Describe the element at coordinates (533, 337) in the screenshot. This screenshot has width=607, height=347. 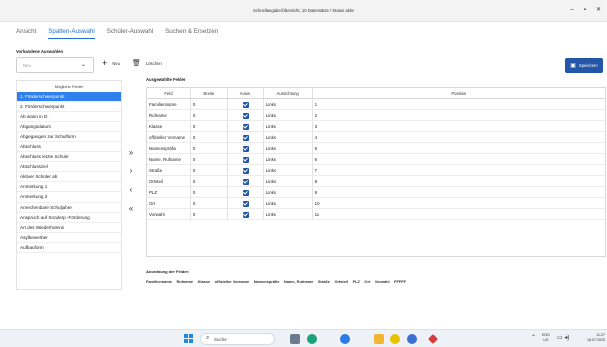
I see `tray-chevron-up-icon: ⌃` at that location.